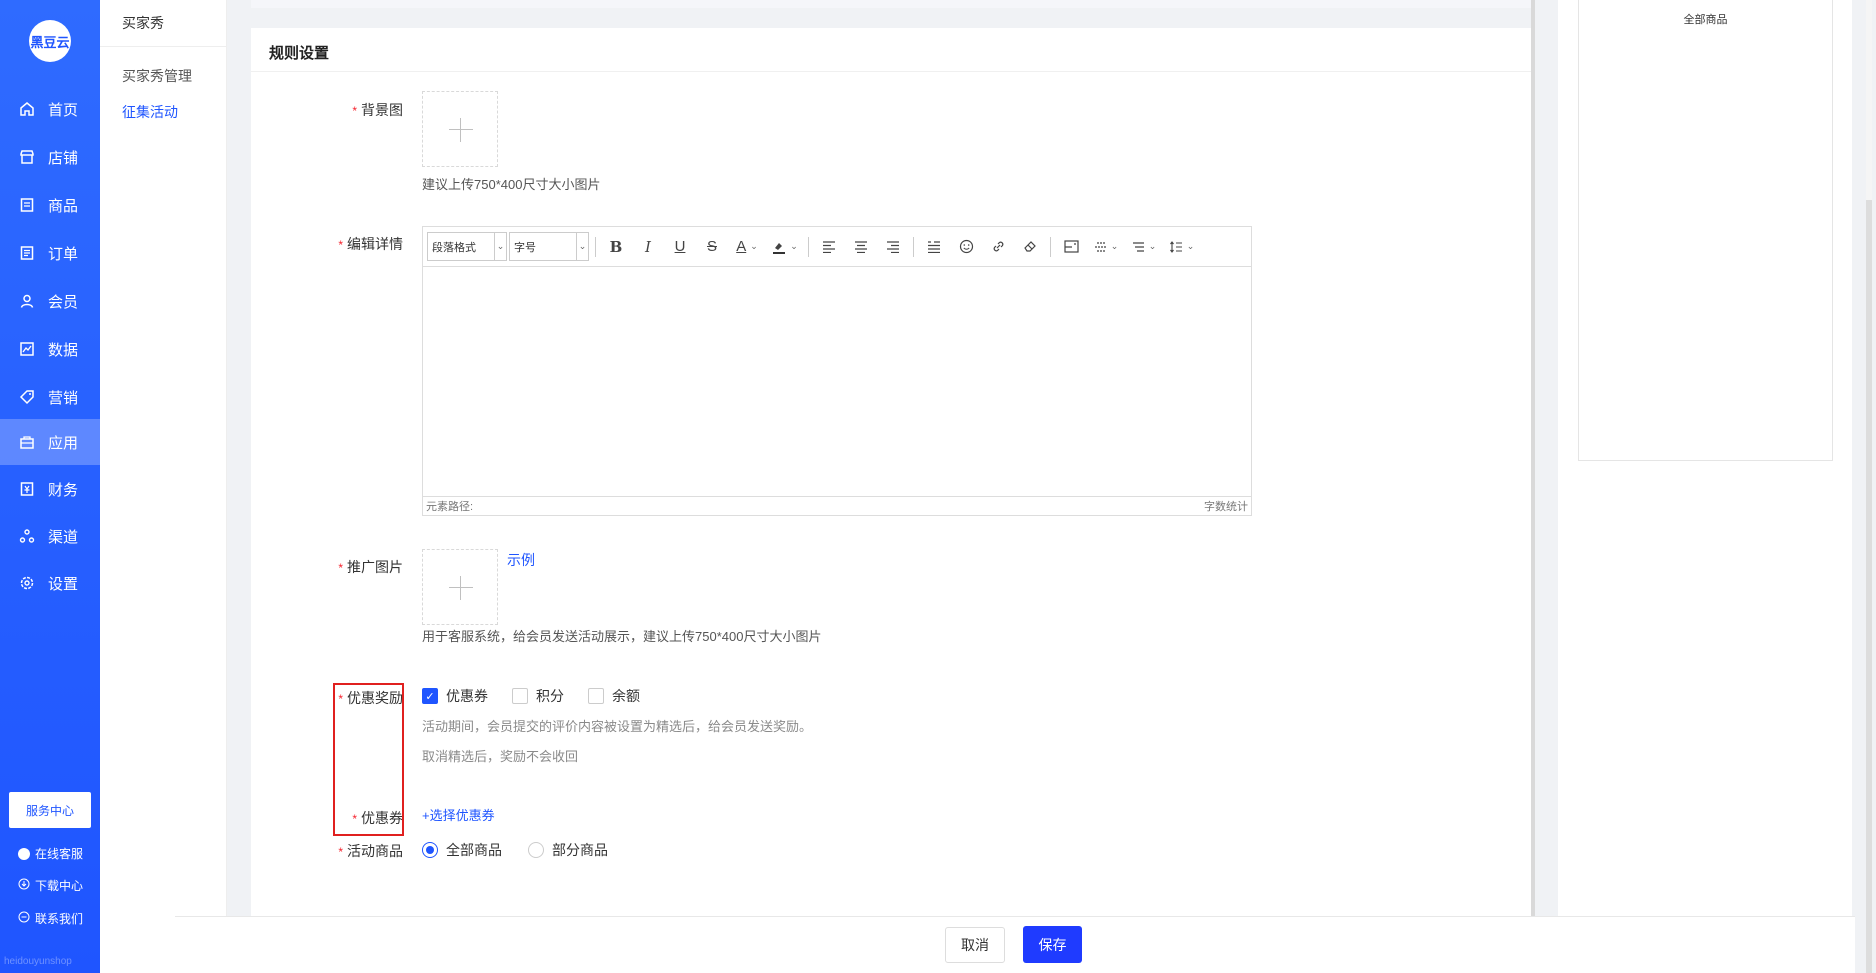 Image resolution: width=1876 pixels, height=973 pixels. What do you see at coordinates (648, 247) in the screenshot?
I see `italic-icon: I` at bounding box center [648, 247].